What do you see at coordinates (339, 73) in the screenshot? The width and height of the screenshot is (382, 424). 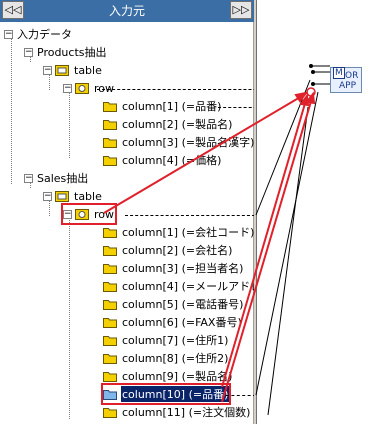 I see `m-badge: M` at bounding box center [339, 73].